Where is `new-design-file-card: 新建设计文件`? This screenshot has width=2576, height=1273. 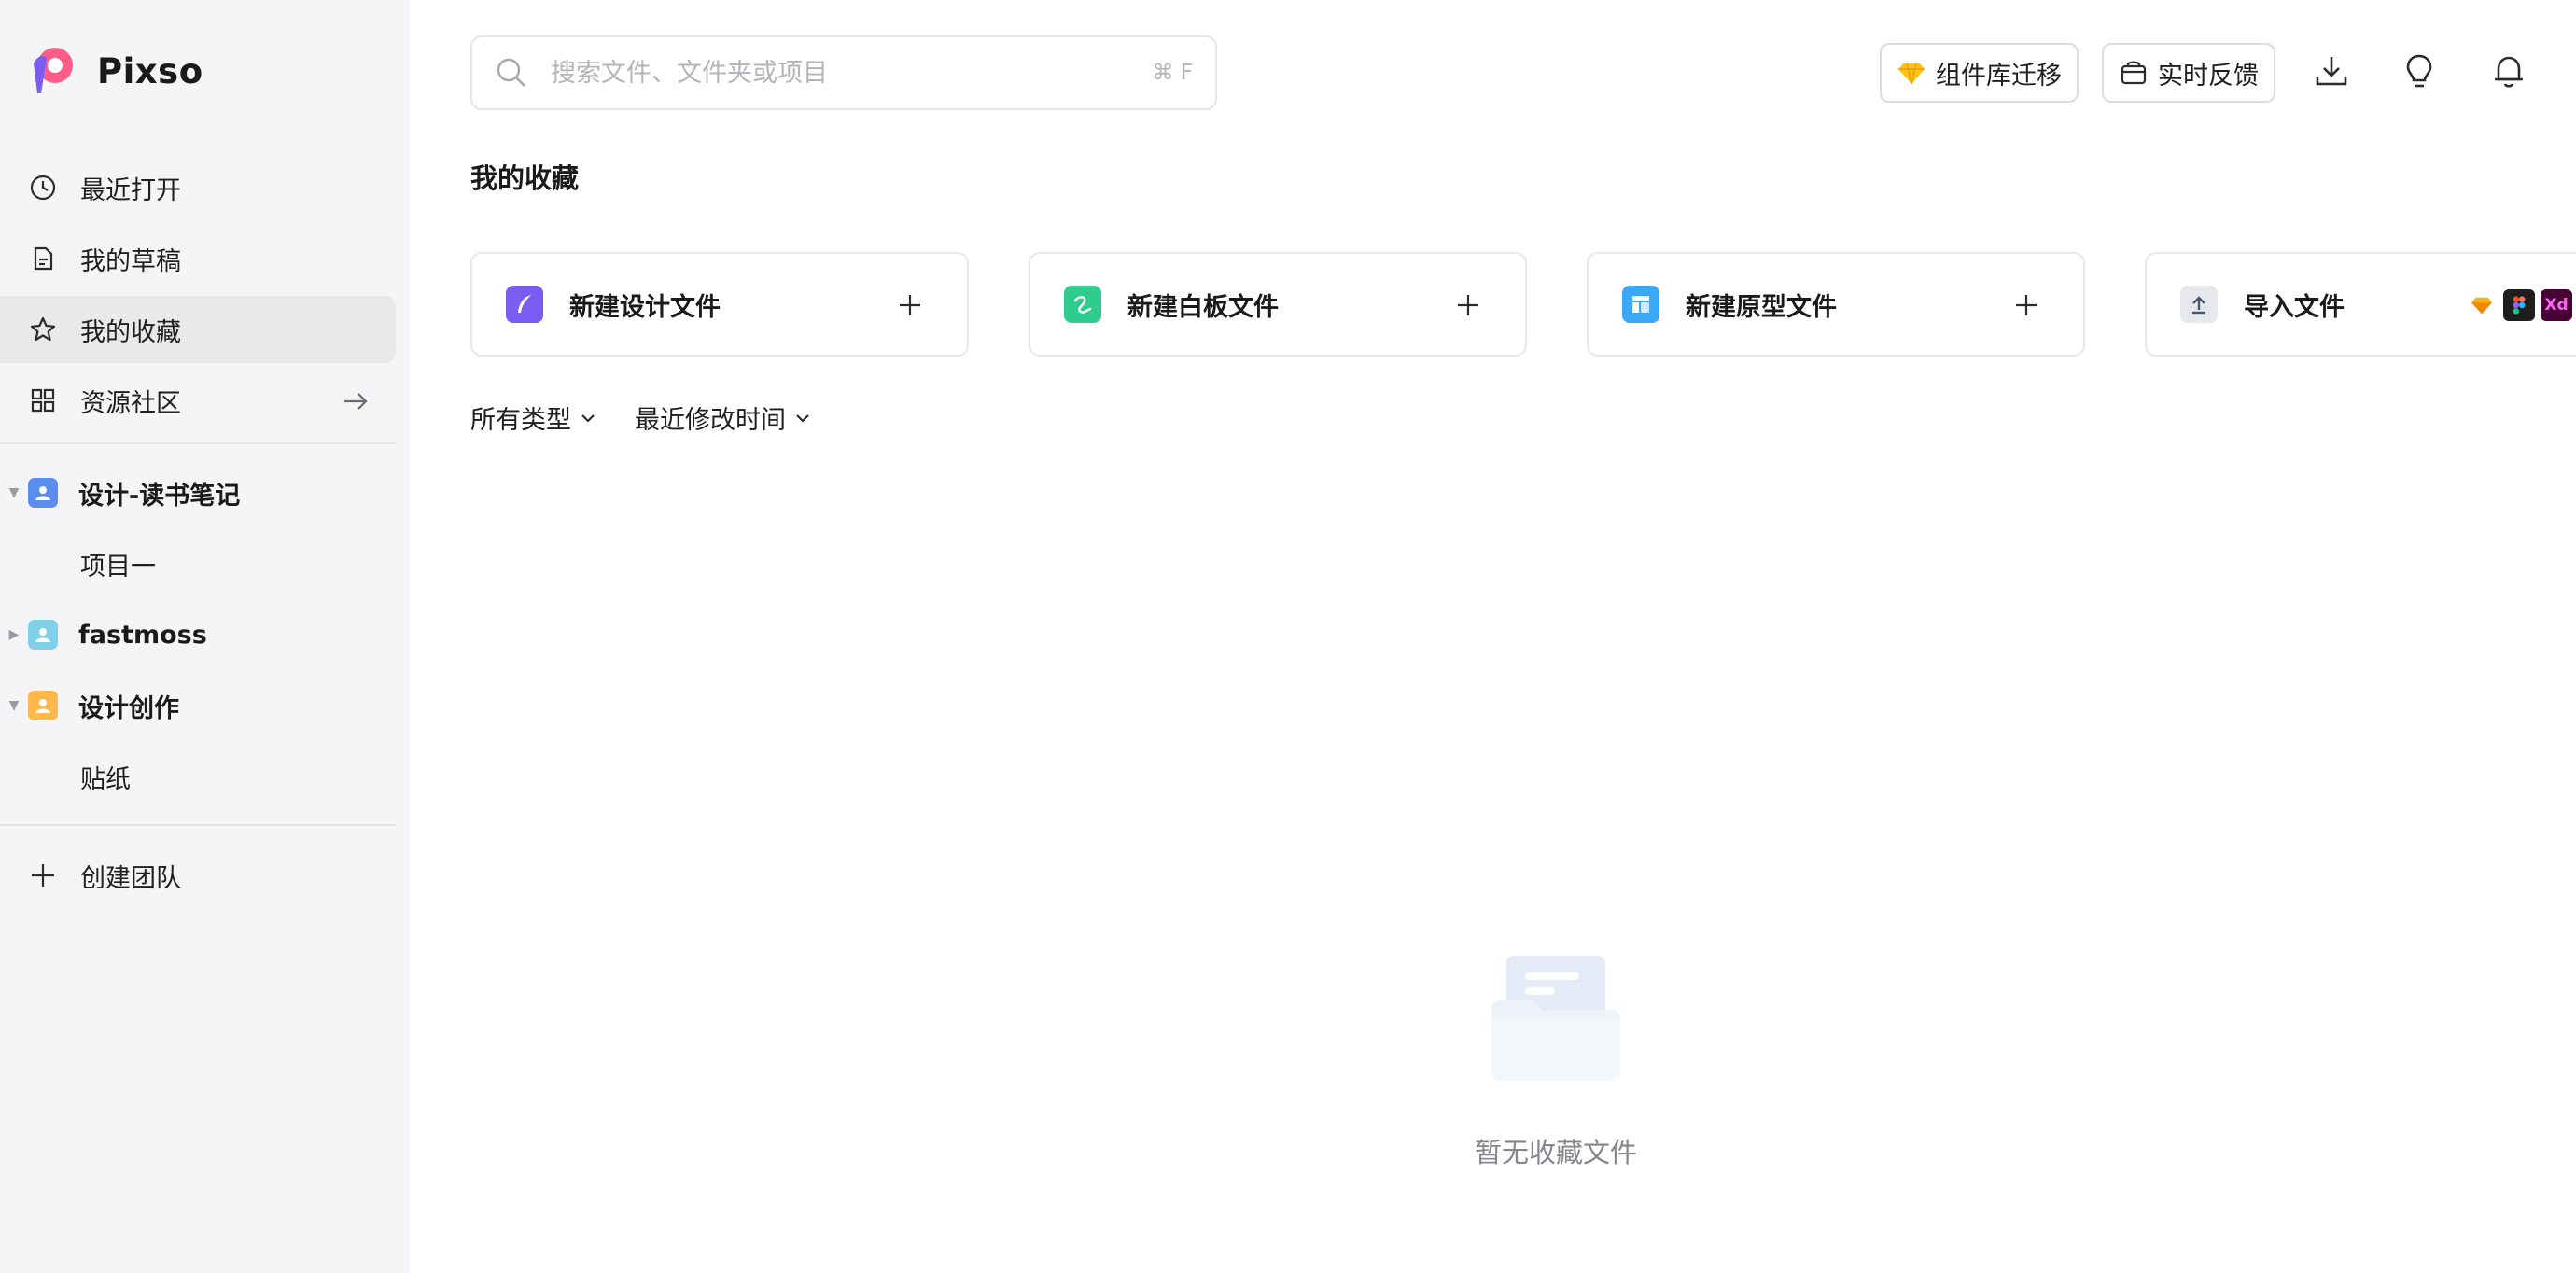 new-design-file-card: 新建设计文件 is located at coordinates (719, 304).